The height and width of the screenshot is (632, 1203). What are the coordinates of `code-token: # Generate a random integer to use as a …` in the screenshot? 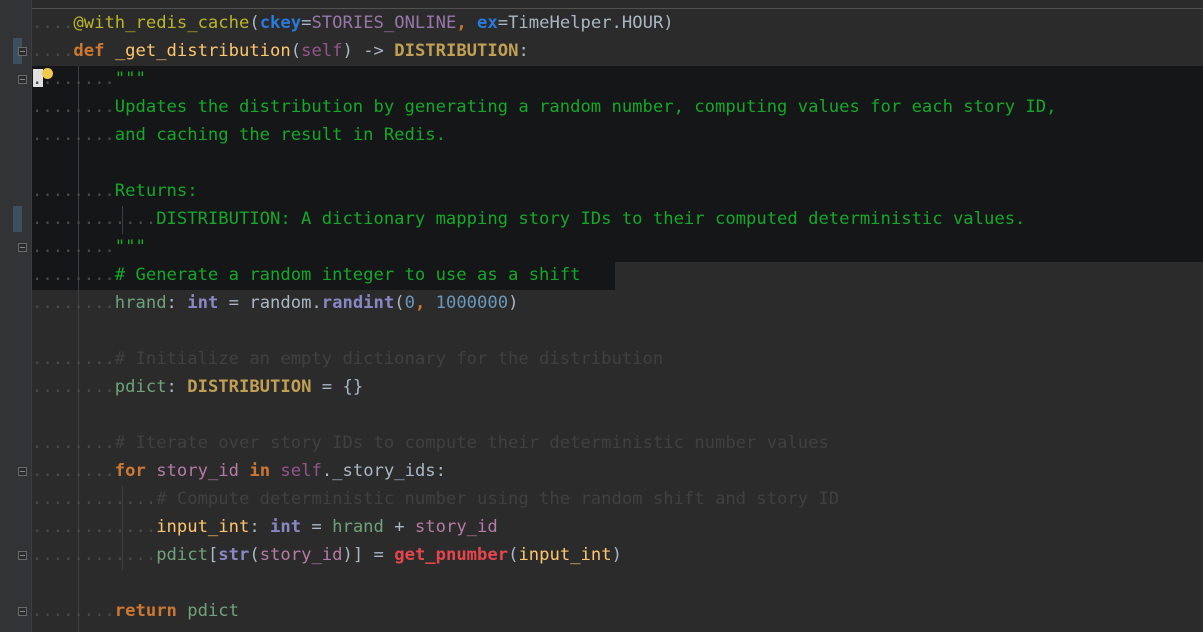 It's located at (347, 275).